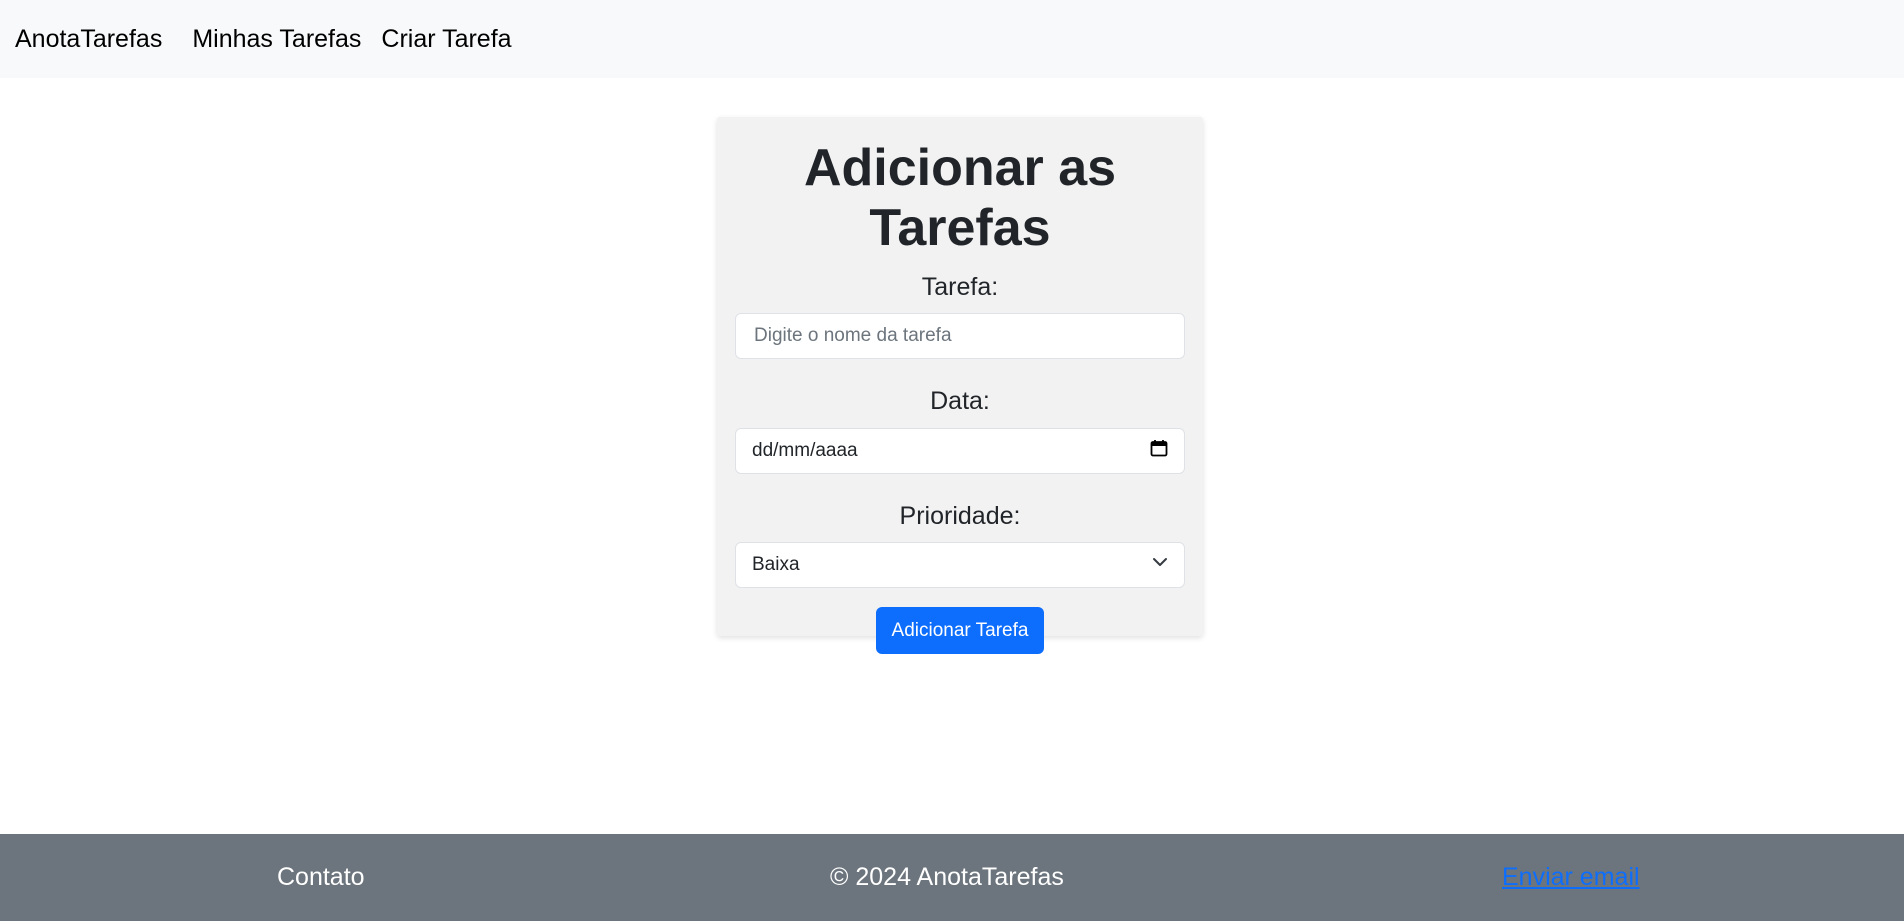 The height and width of the screenshot is (921, 1904). Describe the element at coordinates (1571, 877) in the screenshot. I see `send-email-link: Enviar email` at that location.